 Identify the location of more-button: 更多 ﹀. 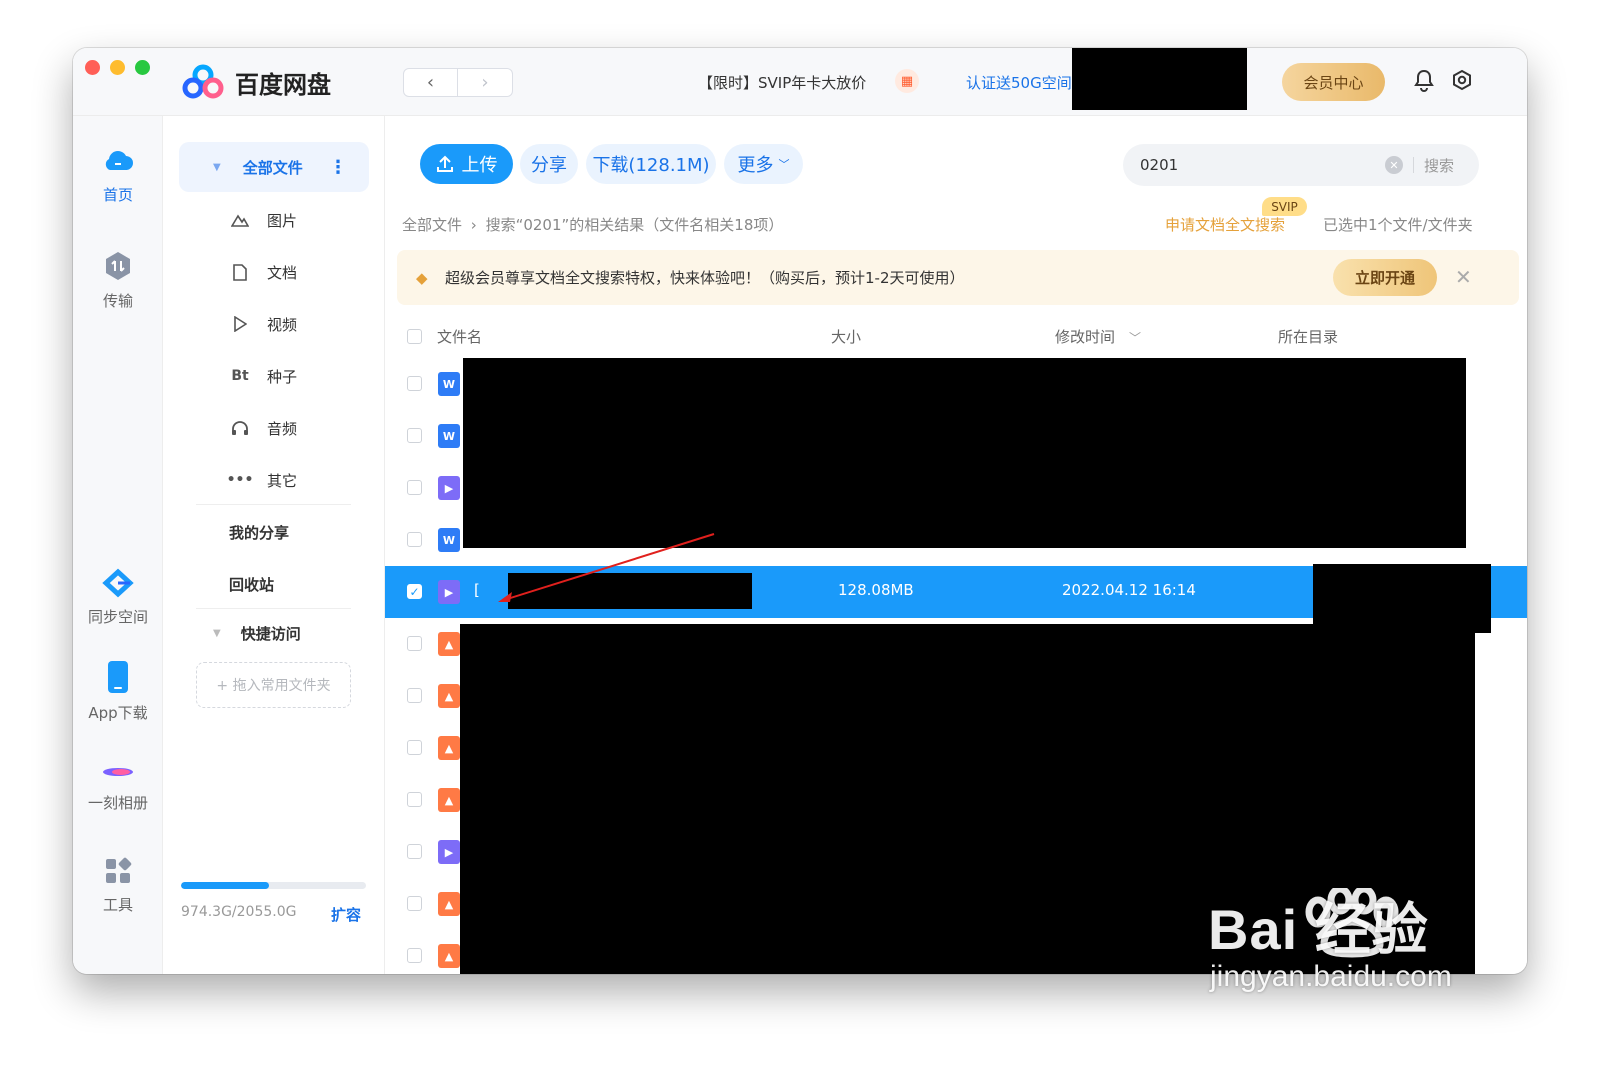
(763, 164).